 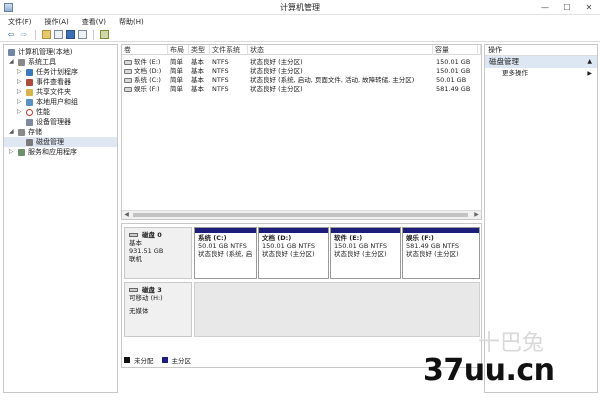 I want to click on tree-item-event-viewer: ▷ 事件查看器, so click(x=60, y=82).